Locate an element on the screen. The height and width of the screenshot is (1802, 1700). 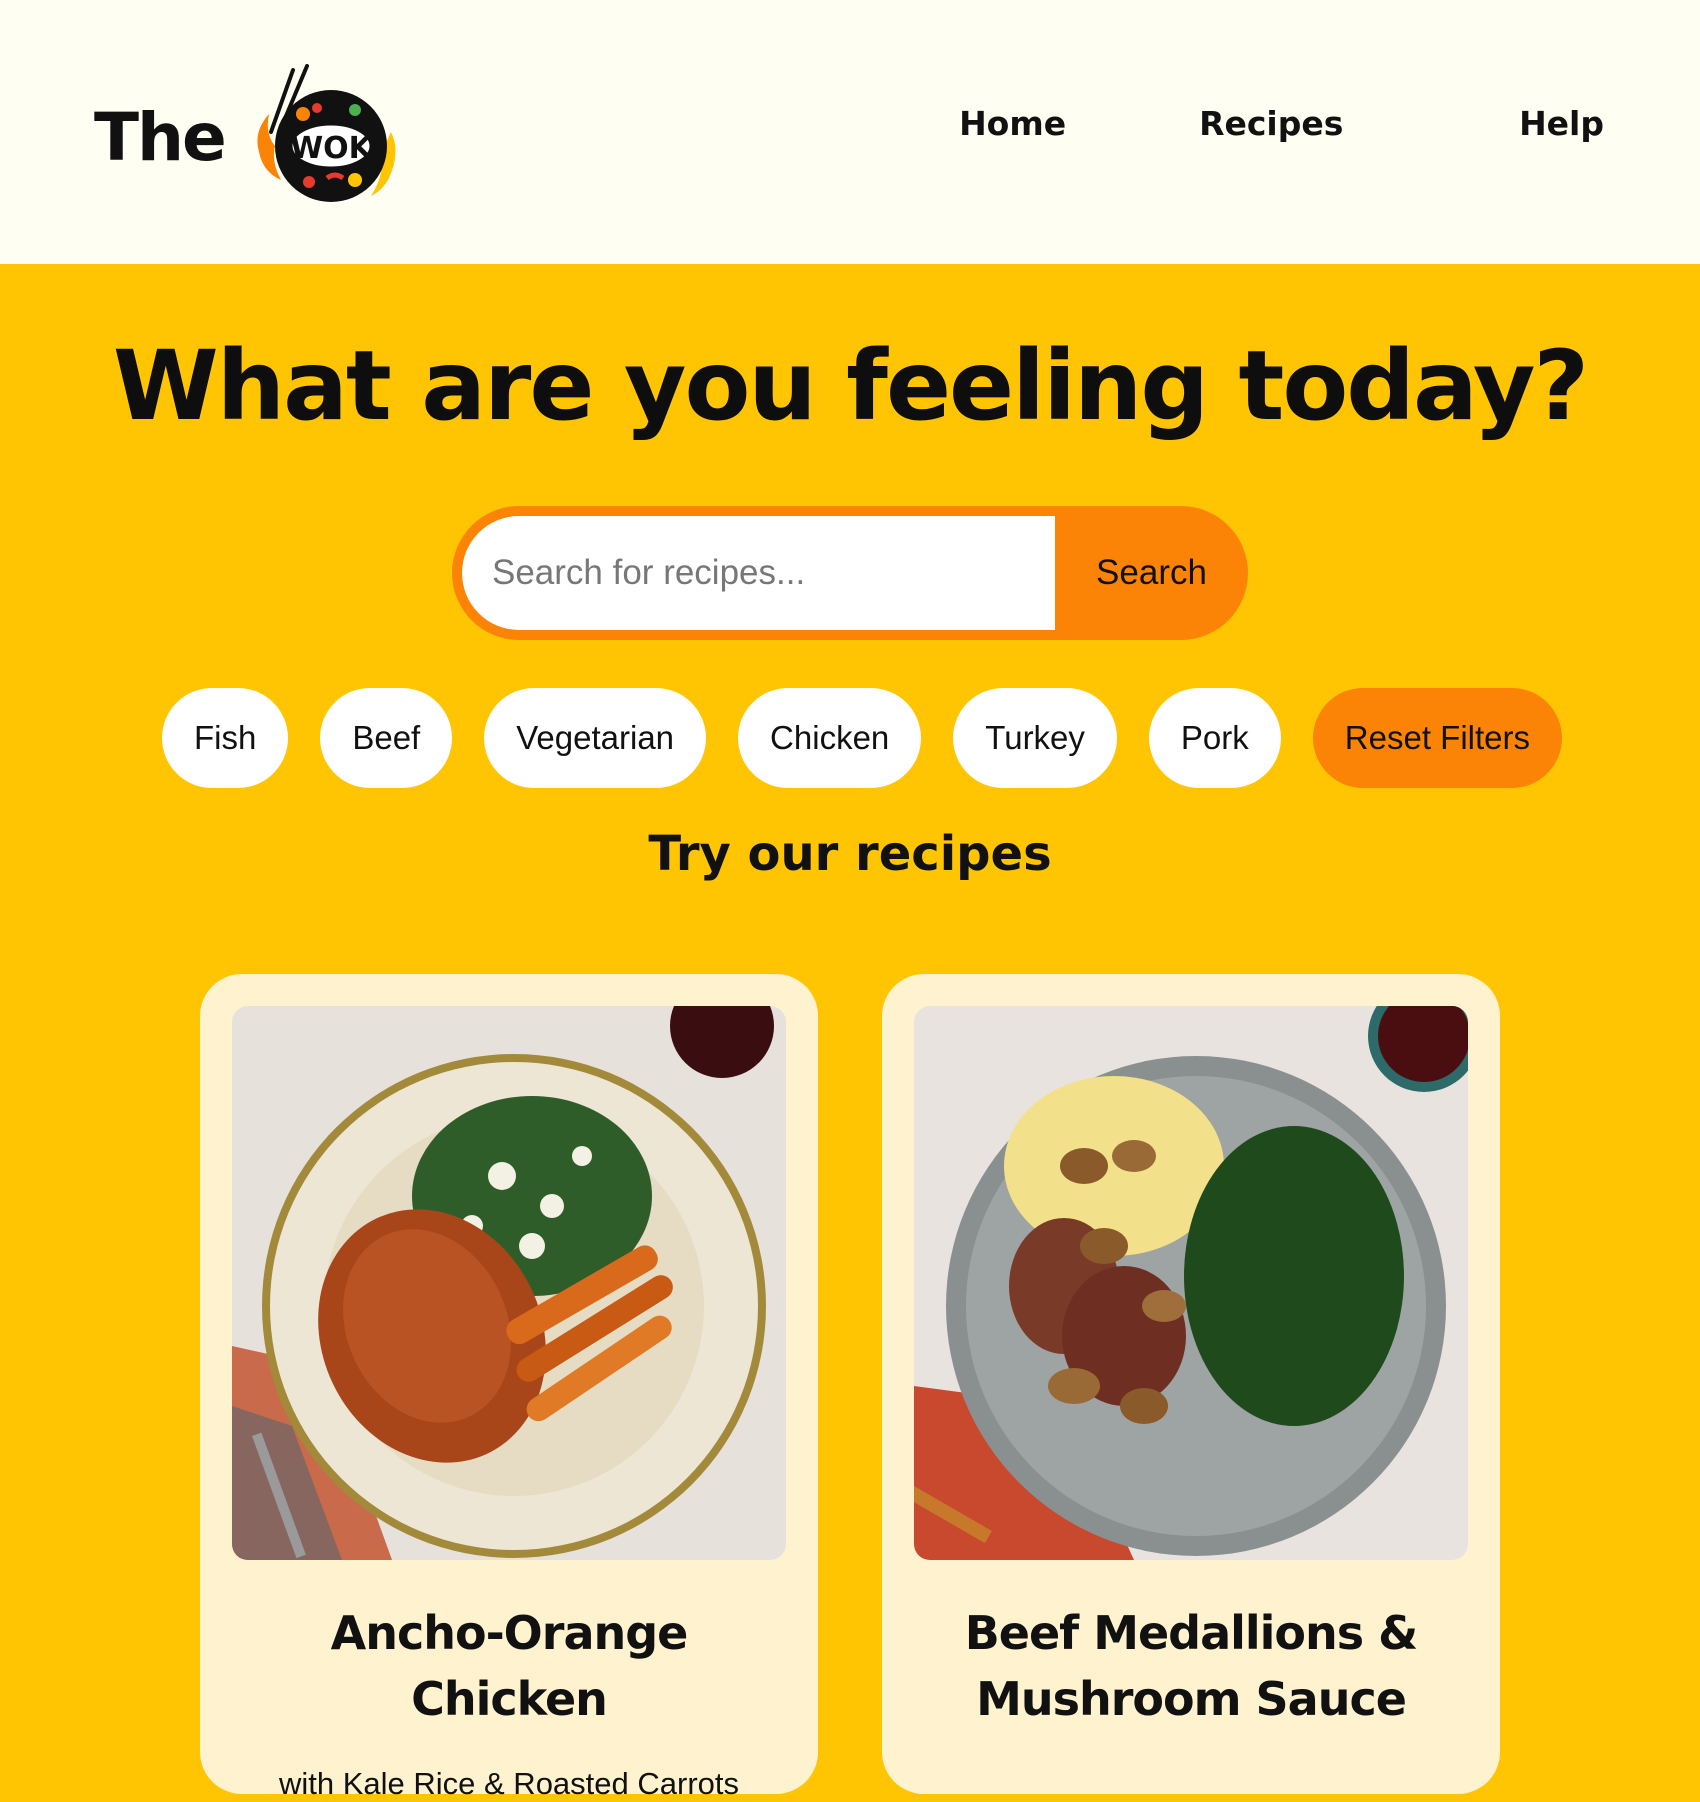
brand-home-link: The WOK is located at coordinates (247, 137).